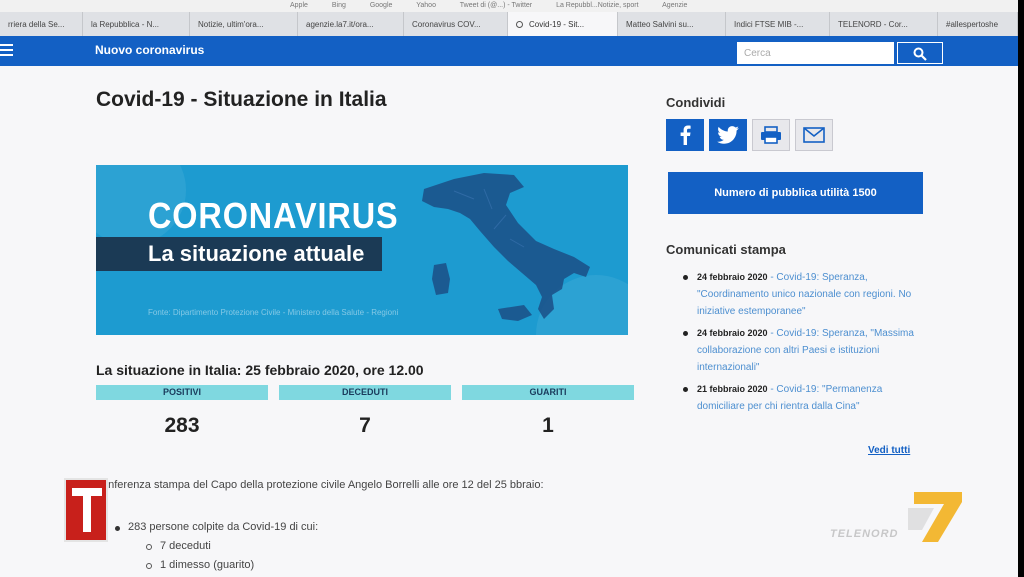 Image resolution: width=1024 pixels, height=577 pixels. I want to click on search-button, so click(920, 53).